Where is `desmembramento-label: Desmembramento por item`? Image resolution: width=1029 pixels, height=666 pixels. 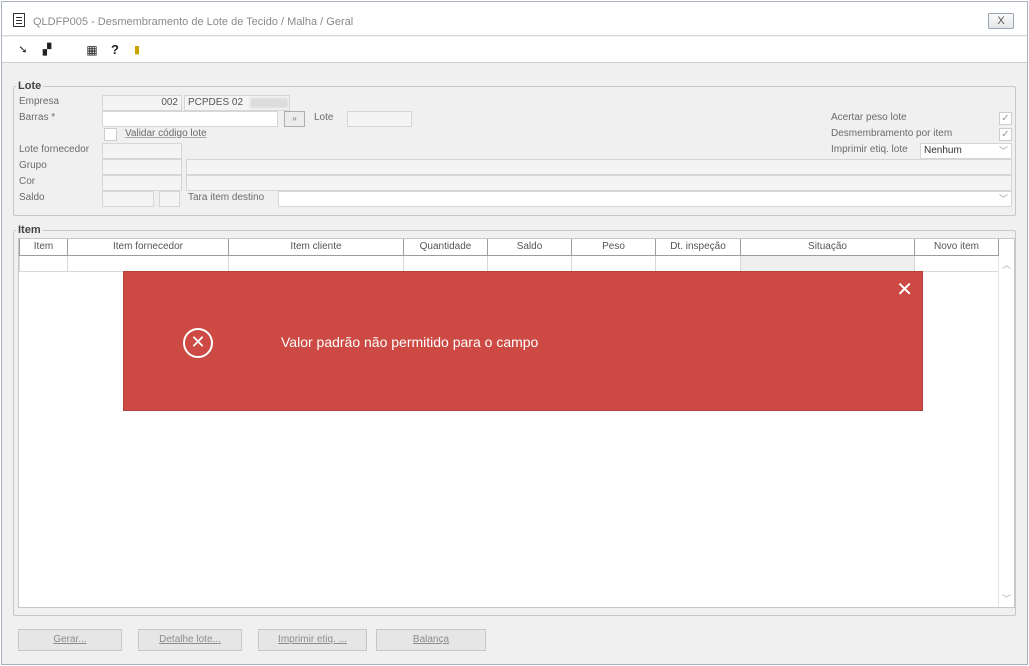 desmembramento-label: Desmembramento por item is located at coordinates (892, 133).